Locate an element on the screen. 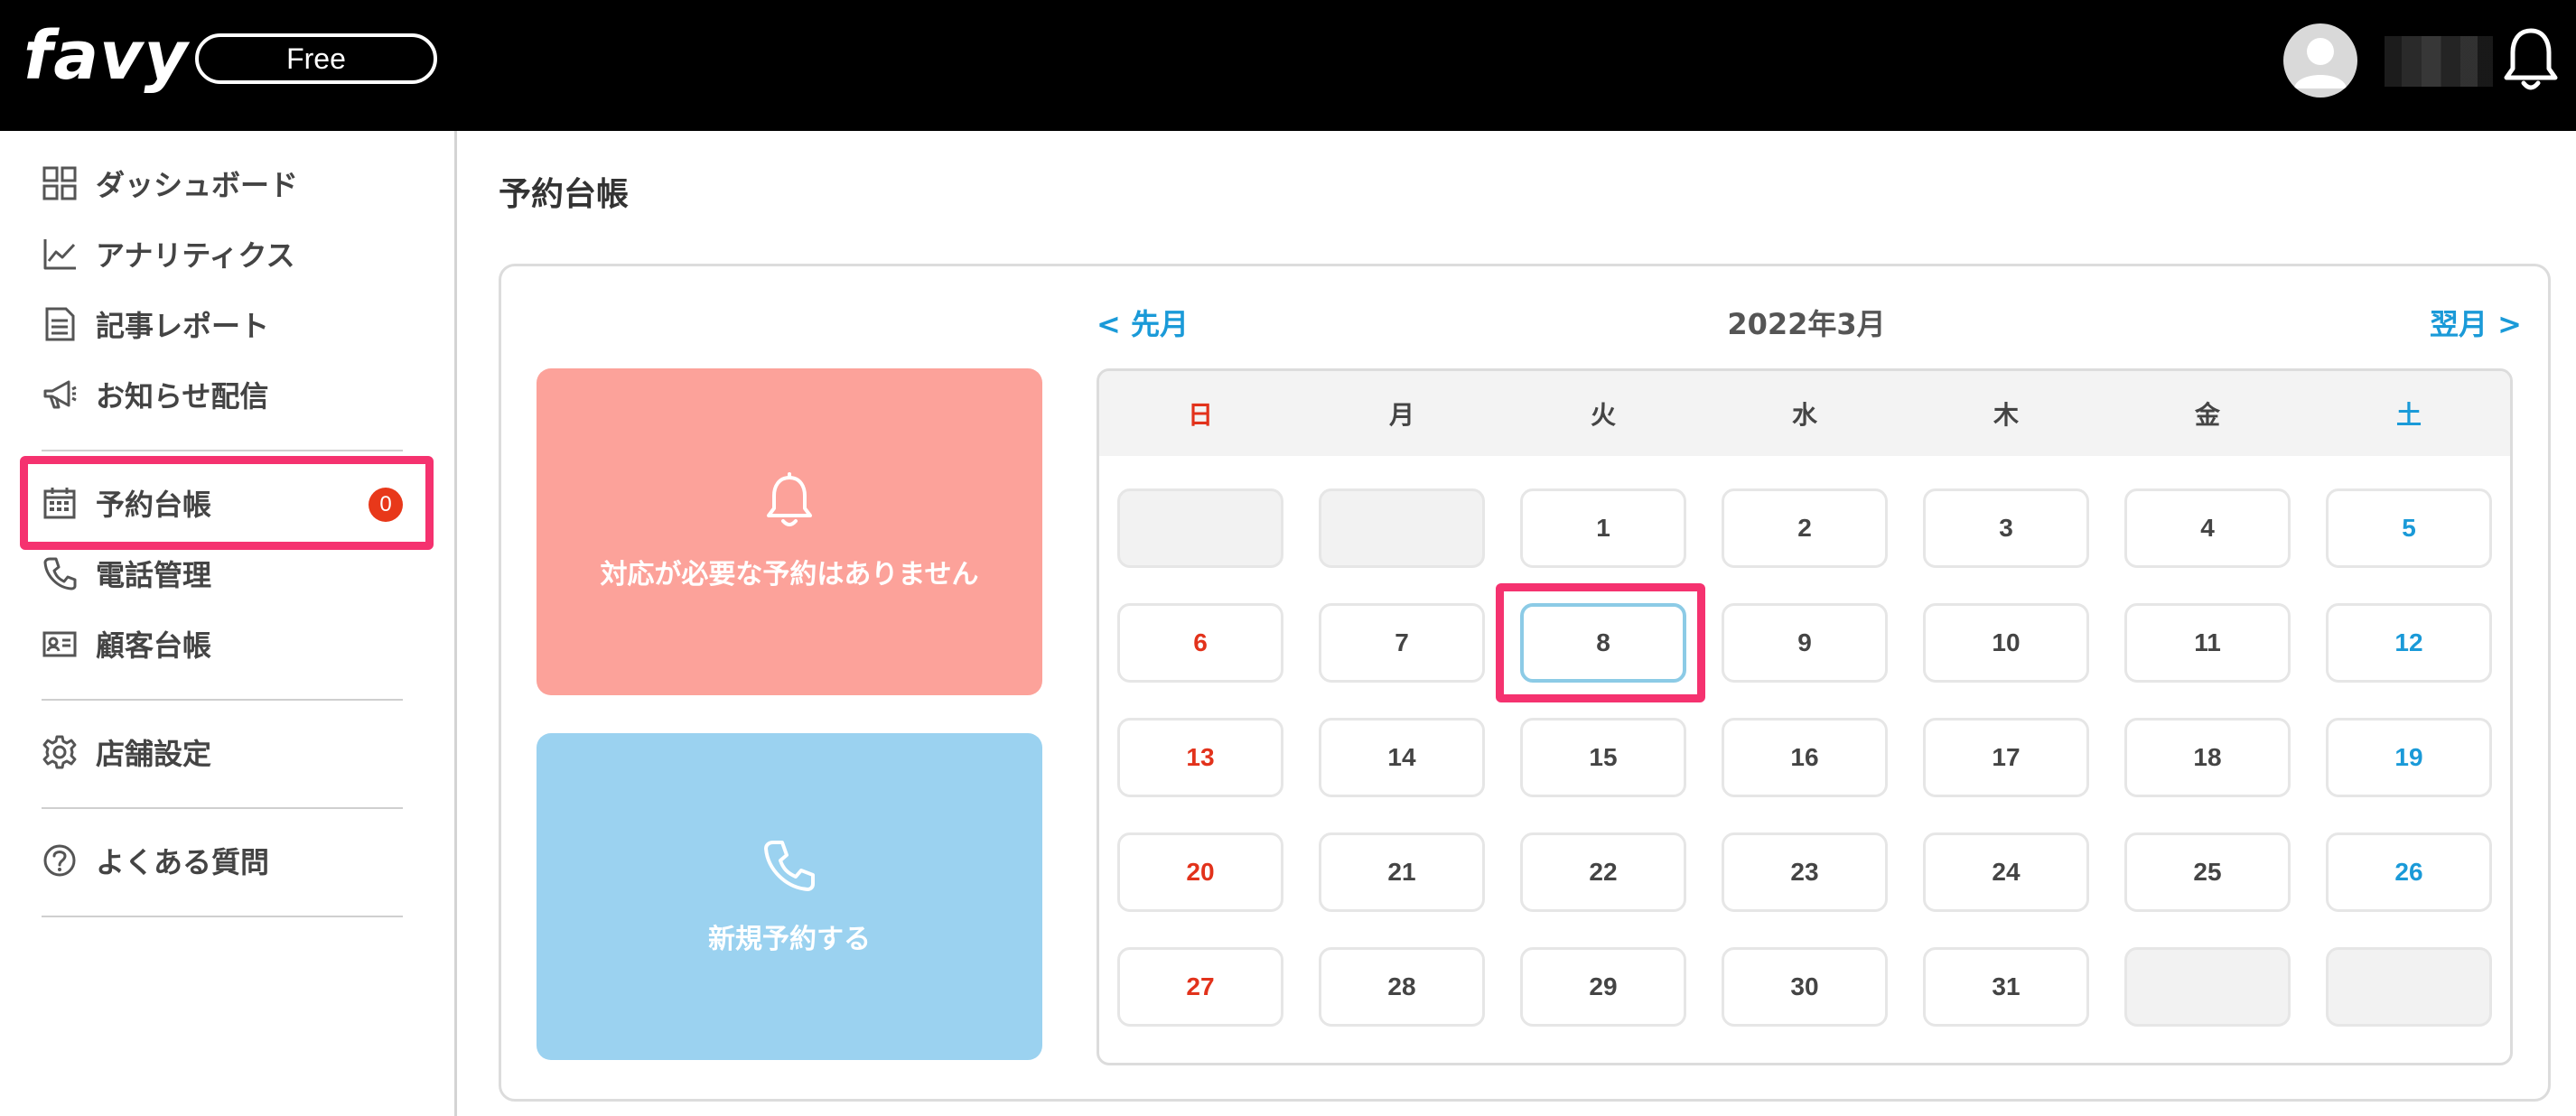 The height and width of the screenshot is (1116, 2576). calendar-day-27: 27 is located at coordinates (1200, 987).